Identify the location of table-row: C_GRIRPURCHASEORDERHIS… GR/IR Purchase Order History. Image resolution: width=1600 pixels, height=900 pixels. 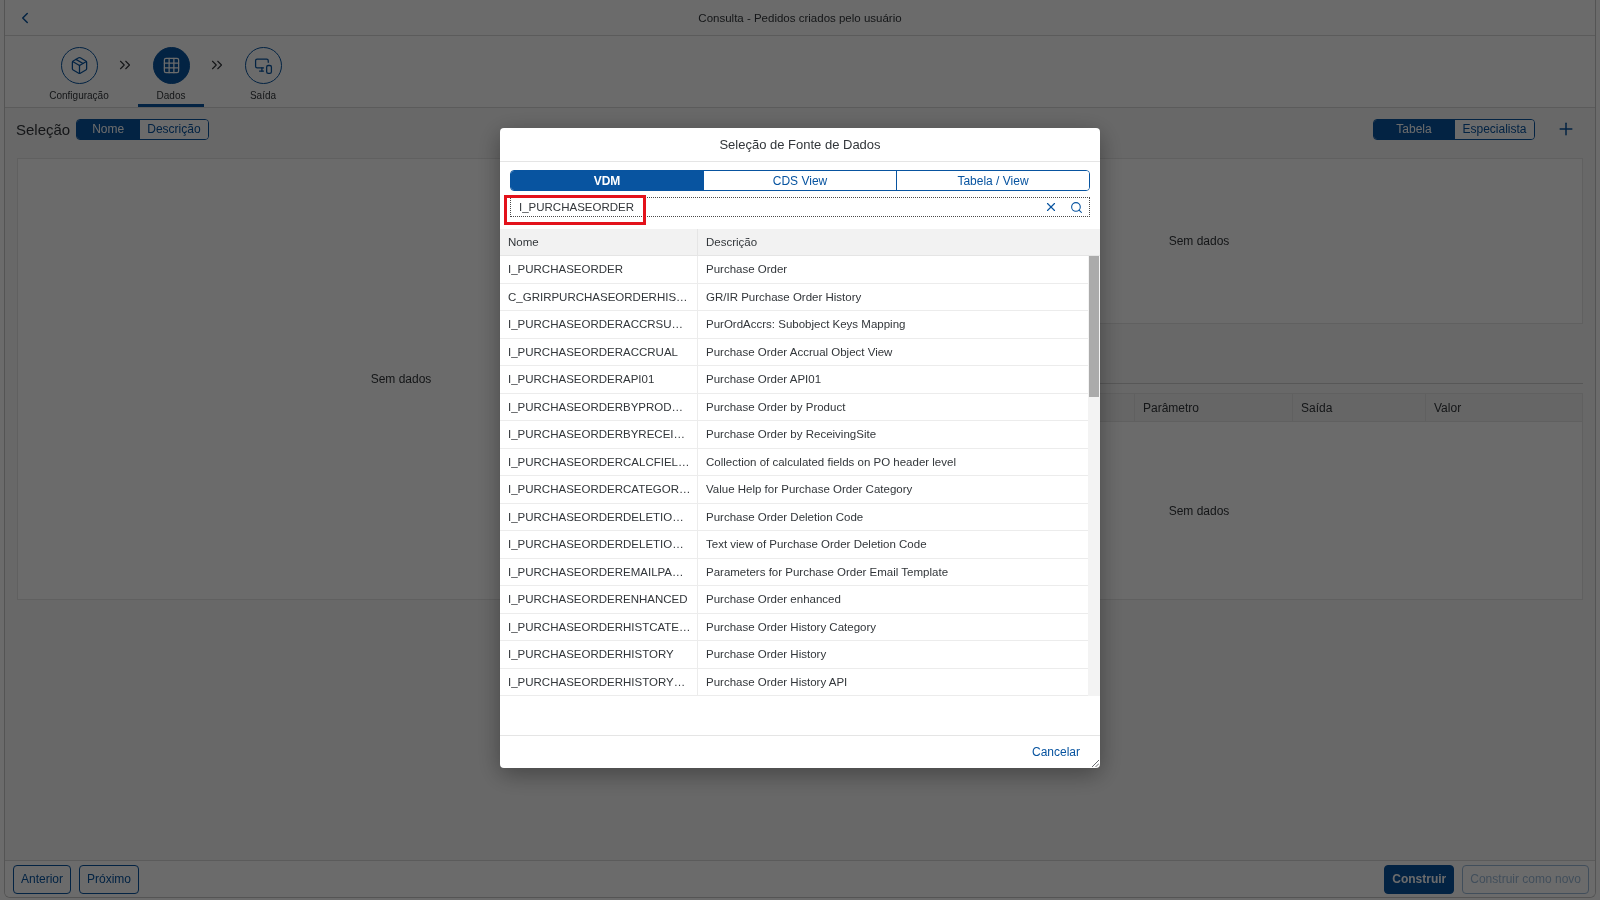
(794, 297).